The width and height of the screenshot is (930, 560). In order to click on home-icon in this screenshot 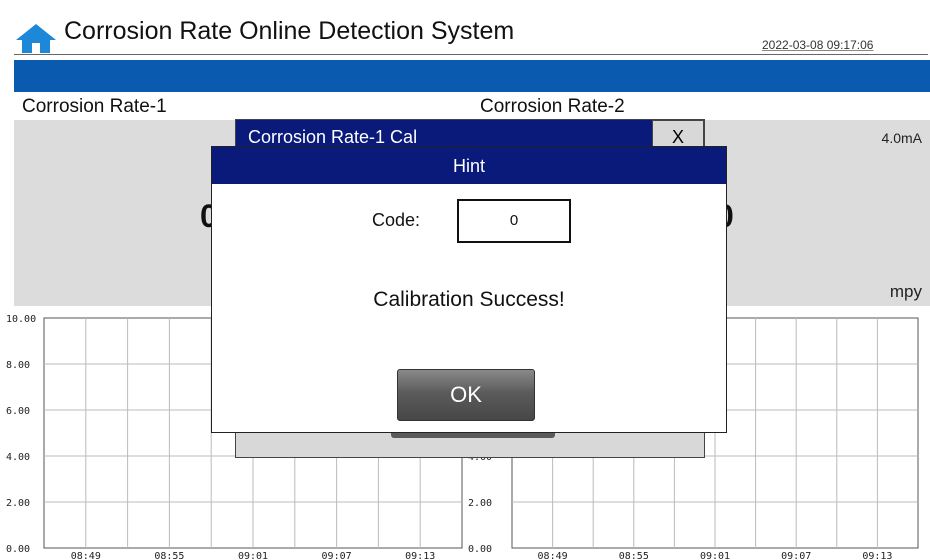, I will do `click(36, 38)`.